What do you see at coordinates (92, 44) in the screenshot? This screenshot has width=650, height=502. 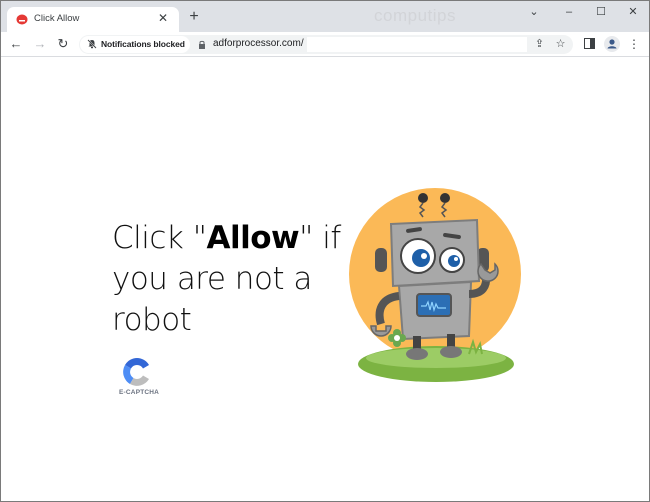 I see `bell-off-icon` at bounding box center [92, 44].